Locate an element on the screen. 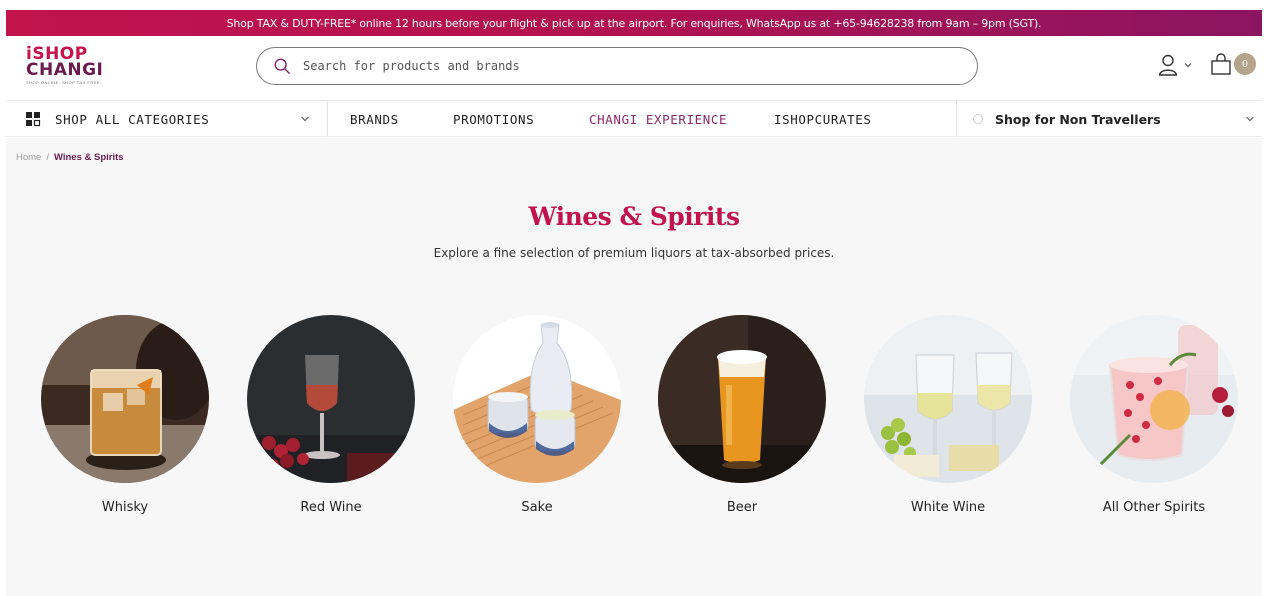 The width and height of the screenshot is (1267, 596). non-travellers-radio is located at coordinates (978, 119).